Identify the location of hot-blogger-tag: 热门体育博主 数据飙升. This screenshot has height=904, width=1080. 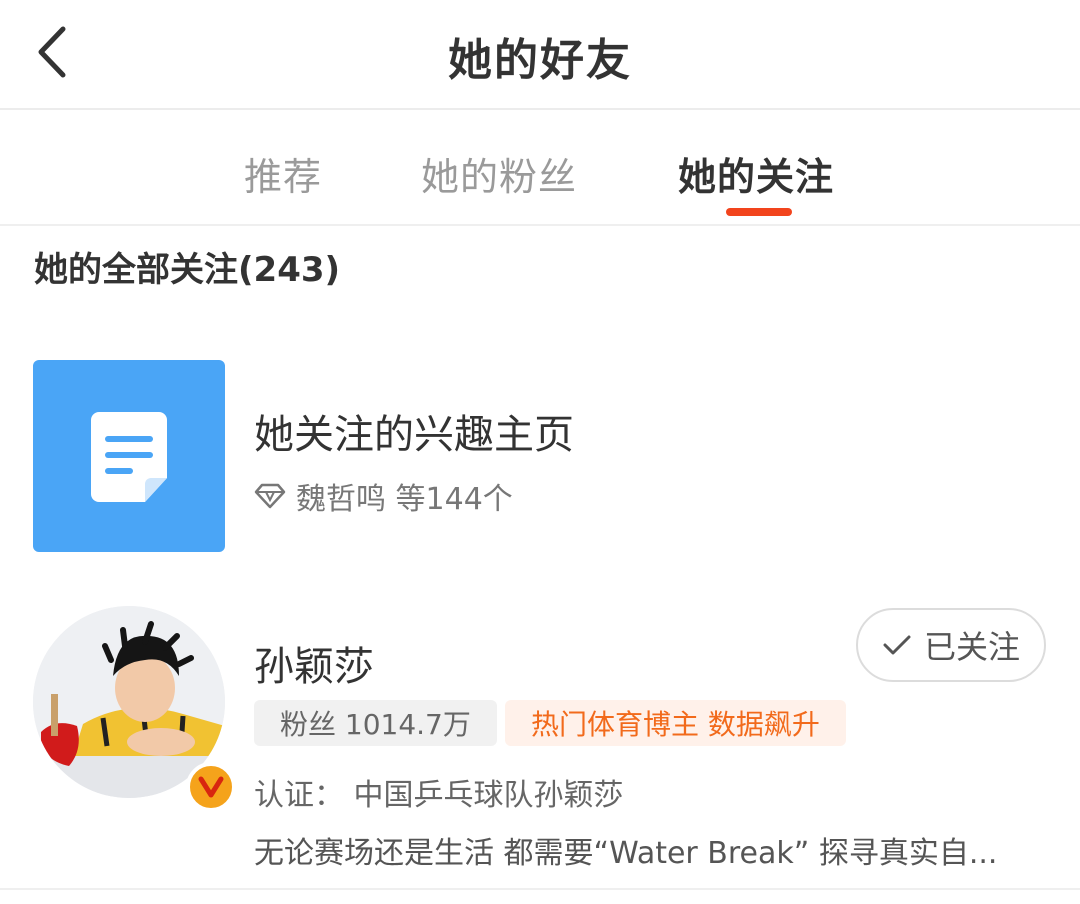
(675, 723).